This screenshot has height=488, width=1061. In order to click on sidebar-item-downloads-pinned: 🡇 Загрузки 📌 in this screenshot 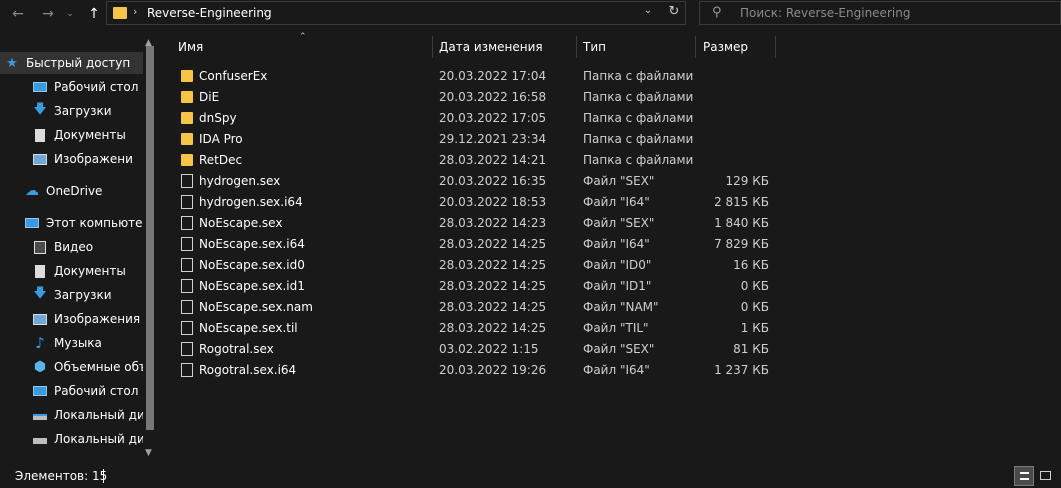, I will do `click(78, 111)`.